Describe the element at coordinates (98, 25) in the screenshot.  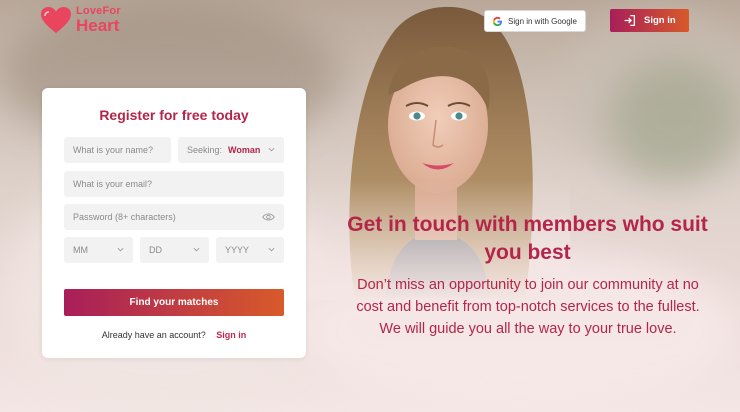
I see `brand-name-line2: Heart` at that location.